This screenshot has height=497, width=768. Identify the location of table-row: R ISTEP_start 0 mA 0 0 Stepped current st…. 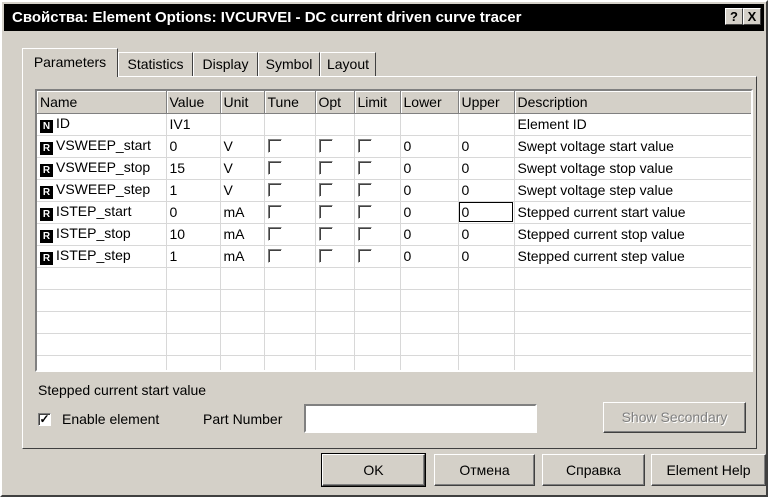
(394, 212).